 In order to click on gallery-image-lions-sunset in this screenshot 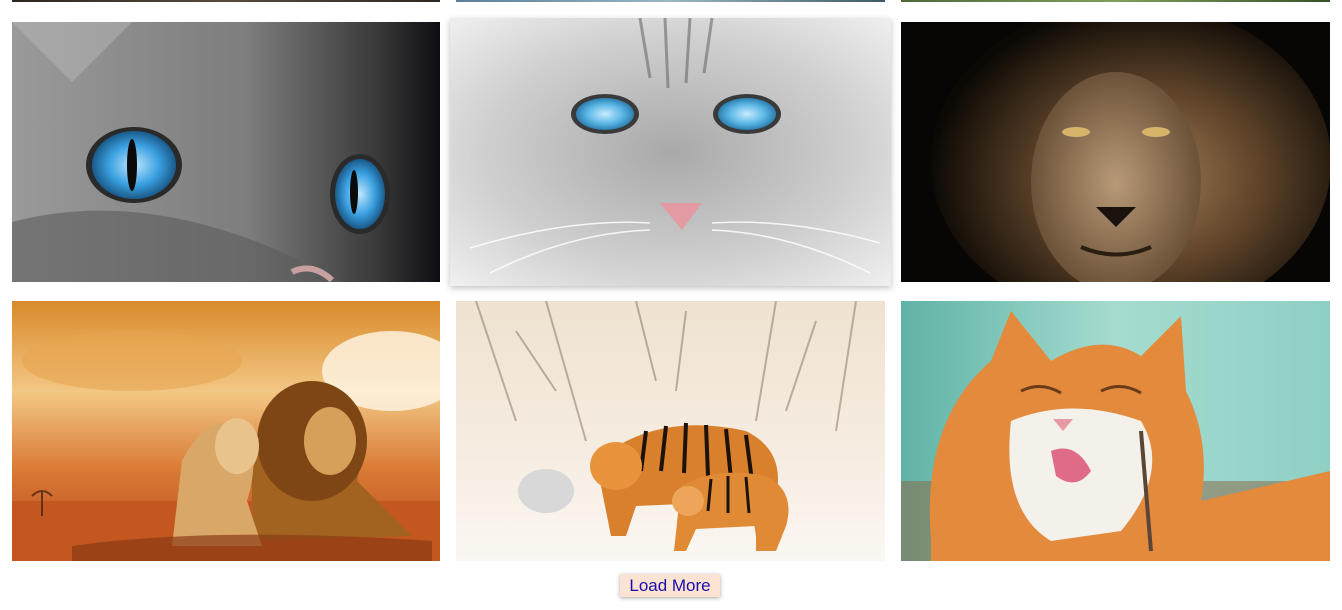, I will do `click(226, 431)`.